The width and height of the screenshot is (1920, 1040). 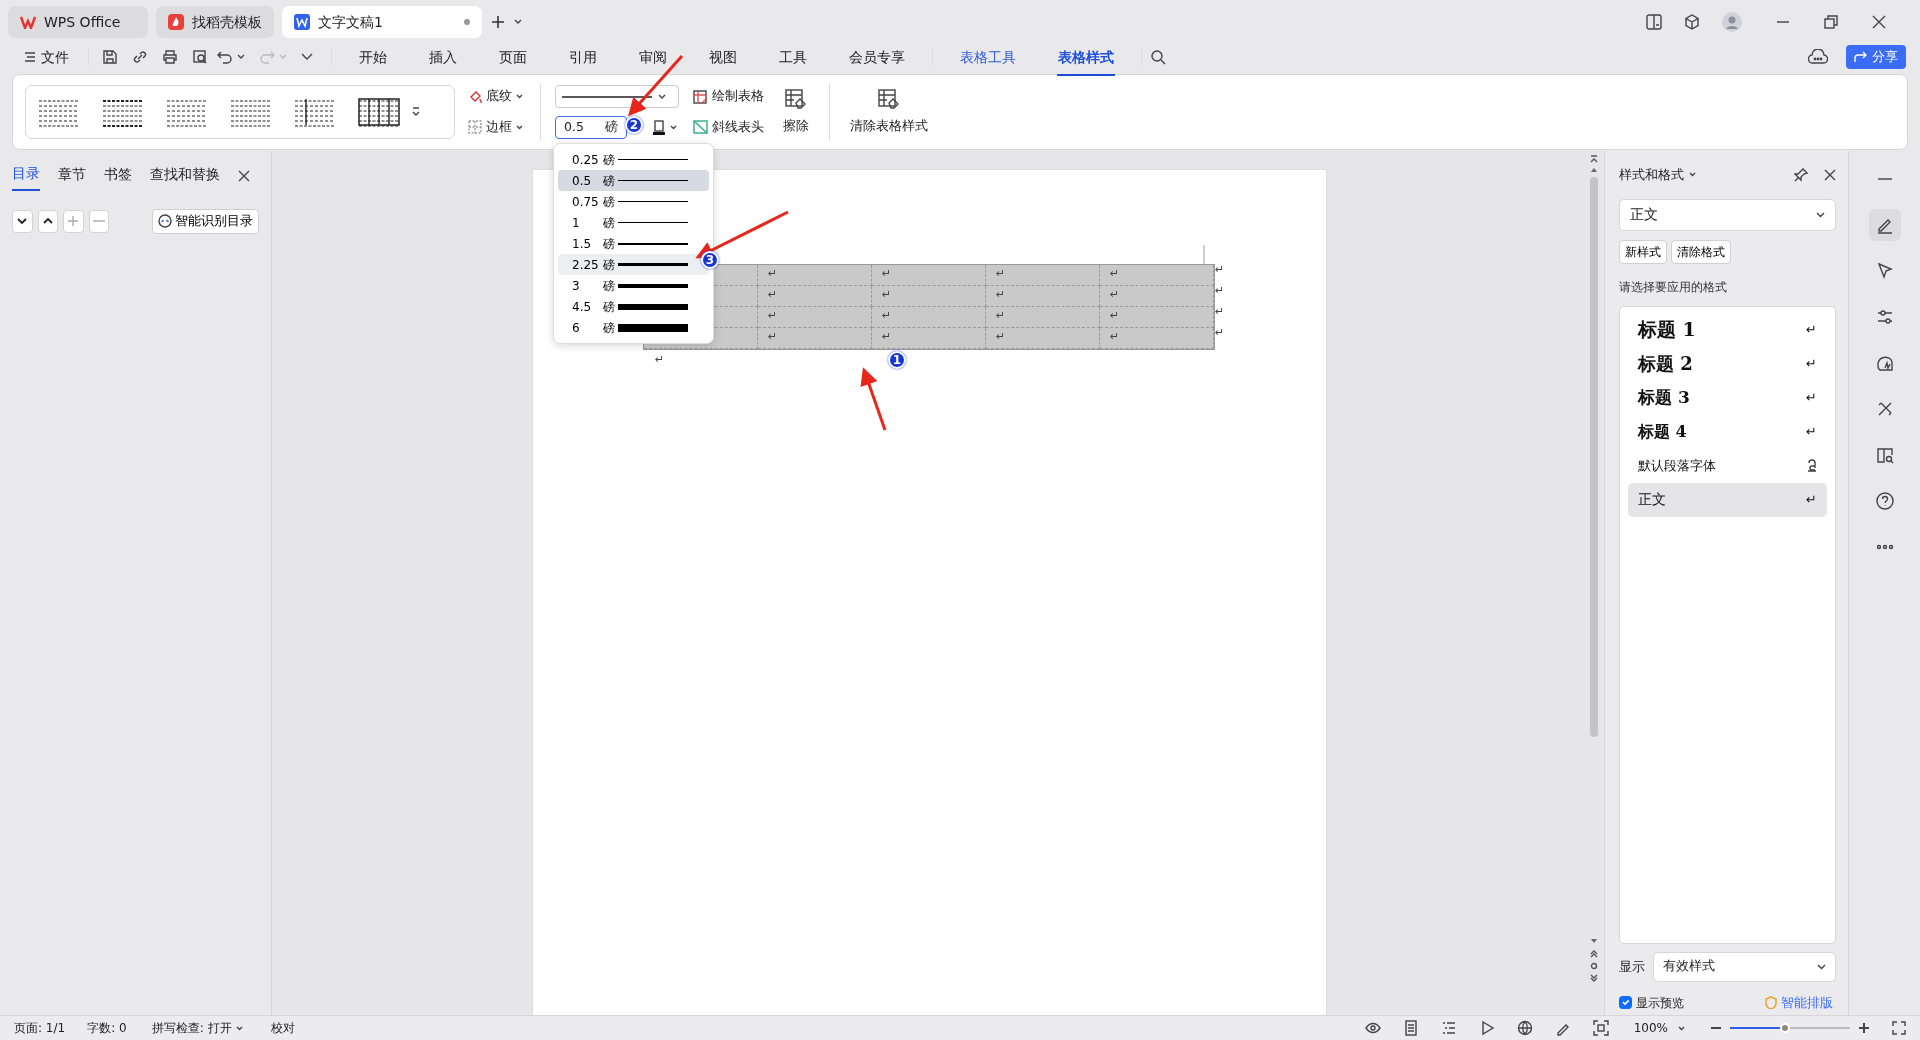 What do you see at coordinates (796, 112) in the screenshot?
I see `erase-button: 擦除` at bounding box center [796, 112].